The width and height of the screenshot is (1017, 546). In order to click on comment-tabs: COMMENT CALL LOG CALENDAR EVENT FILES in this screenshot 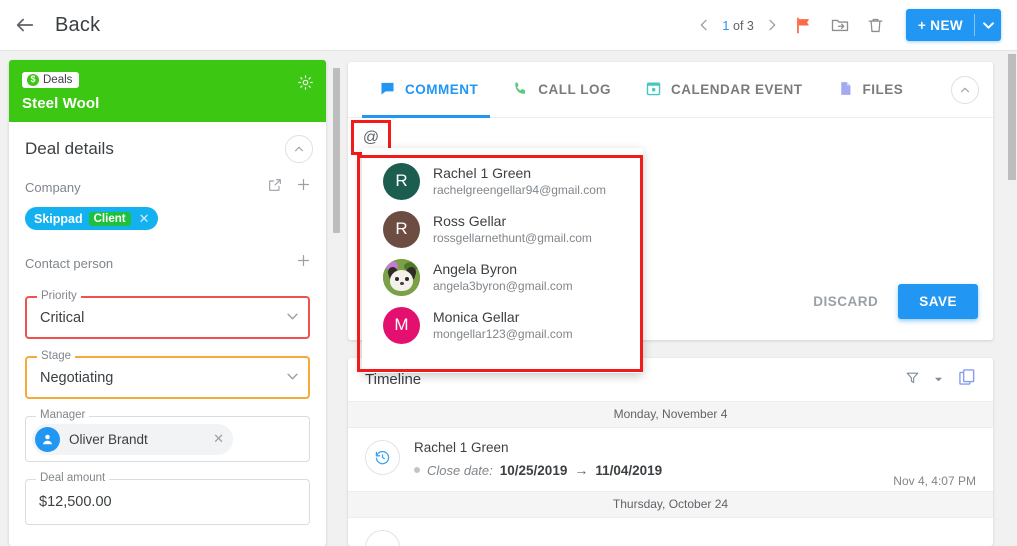, I will do `click(670, 90)`.